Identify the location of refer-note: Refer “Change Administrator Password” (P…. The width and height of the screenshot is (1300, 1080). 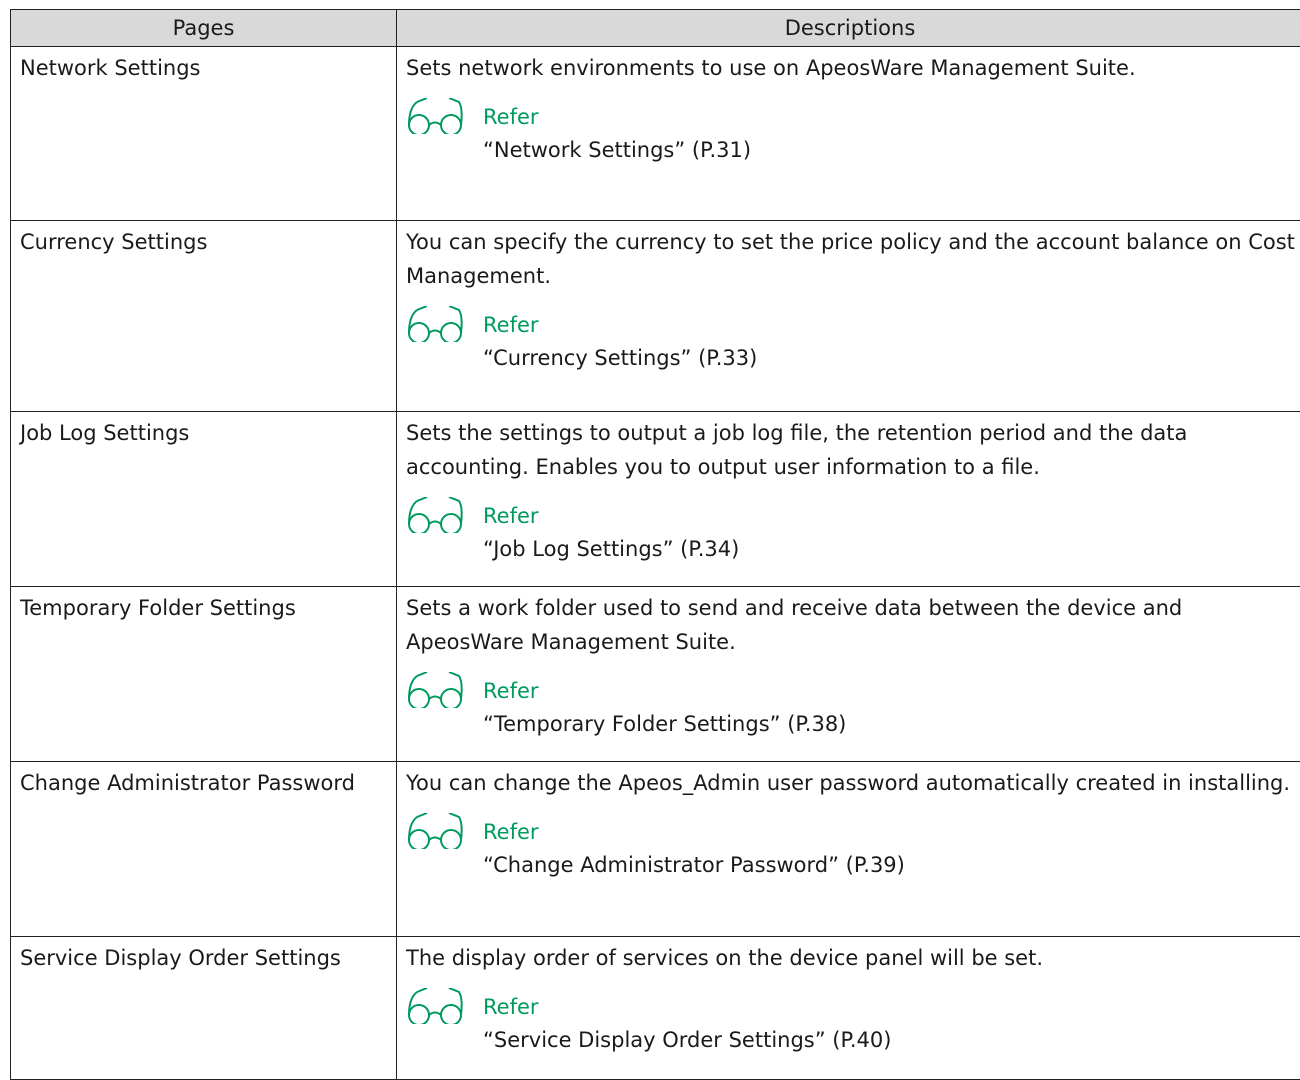
(850, 847).